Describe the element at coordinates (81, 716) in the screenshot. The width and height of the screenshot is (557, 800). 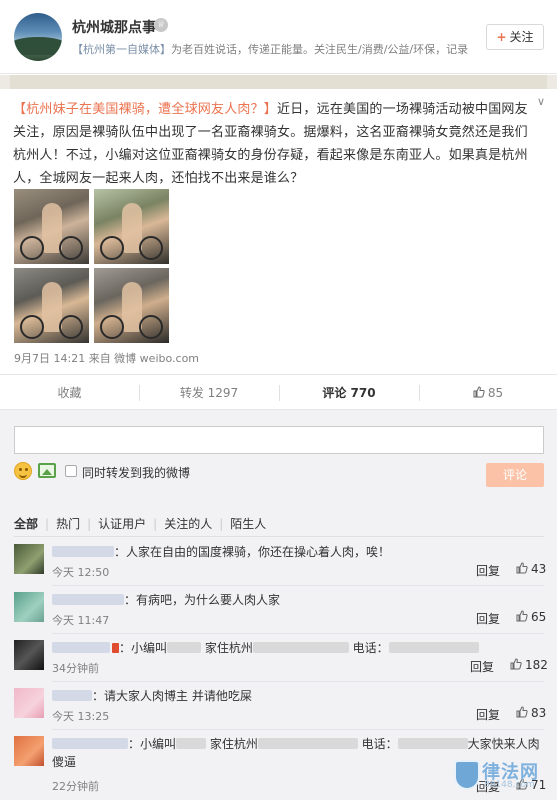
I see `comment-time: 今天 13:25` at that location.